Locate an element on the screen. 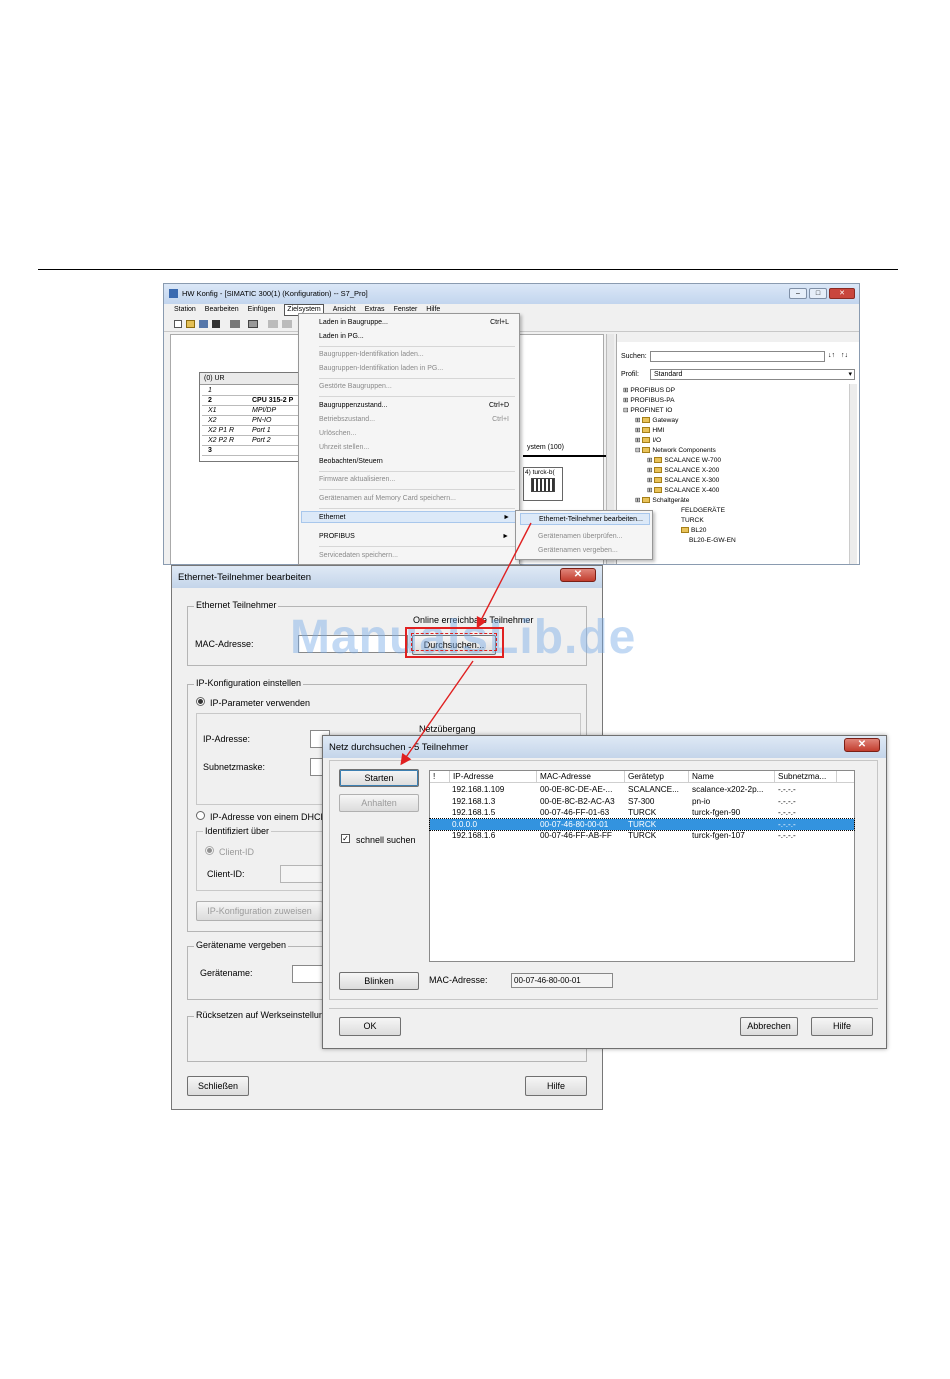 This screenshot has width=950, height=1379. arrow-to-starten is located at coordinates (437, 713).